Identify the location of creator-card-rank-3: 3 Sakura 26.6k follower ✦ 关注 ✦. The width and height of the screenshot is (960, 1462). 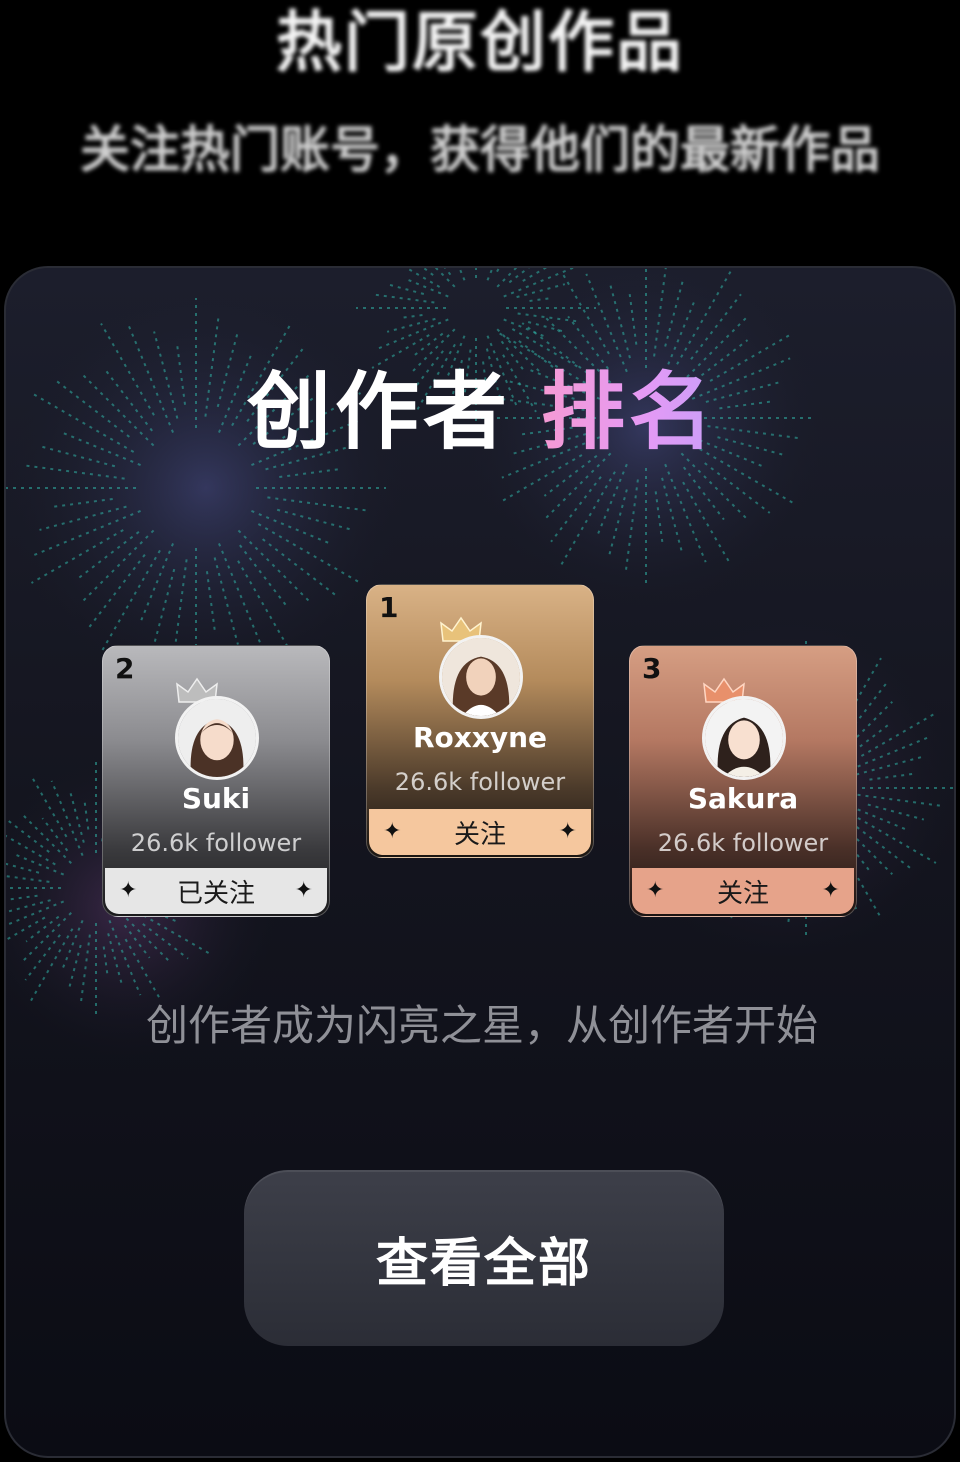
(743, 781).